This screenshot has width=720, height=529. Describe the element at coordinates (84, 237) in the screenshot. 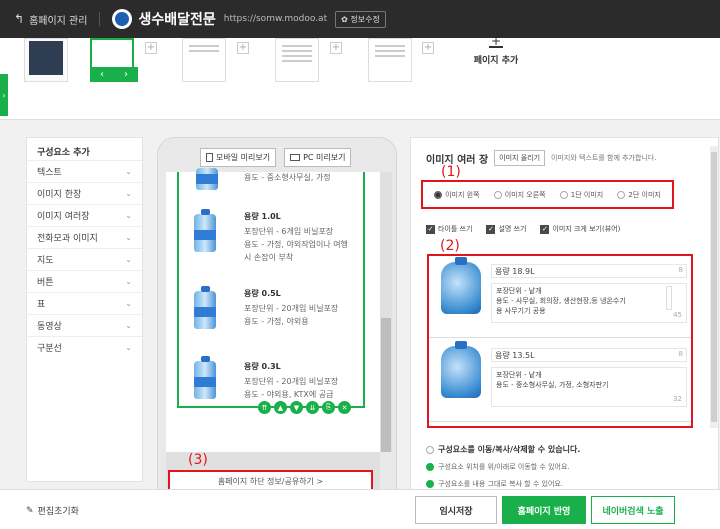

I see `component-phone-image: 전화모과 이미지 ⌄` at that location.